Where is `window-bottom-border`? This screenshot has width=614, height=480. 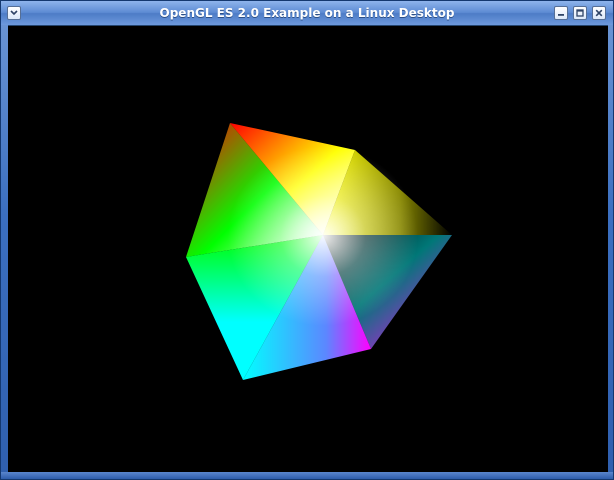
window-bottom-border is located at coordinates (307, 475).